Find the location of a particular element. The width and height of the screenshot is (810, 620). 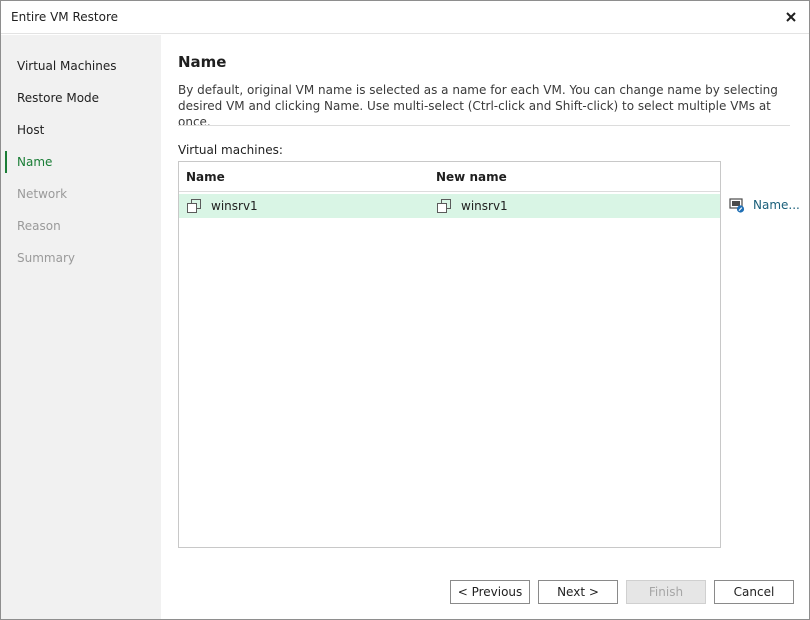

vm-list-label: Virtual machines: is located at coordinates (230, 150).